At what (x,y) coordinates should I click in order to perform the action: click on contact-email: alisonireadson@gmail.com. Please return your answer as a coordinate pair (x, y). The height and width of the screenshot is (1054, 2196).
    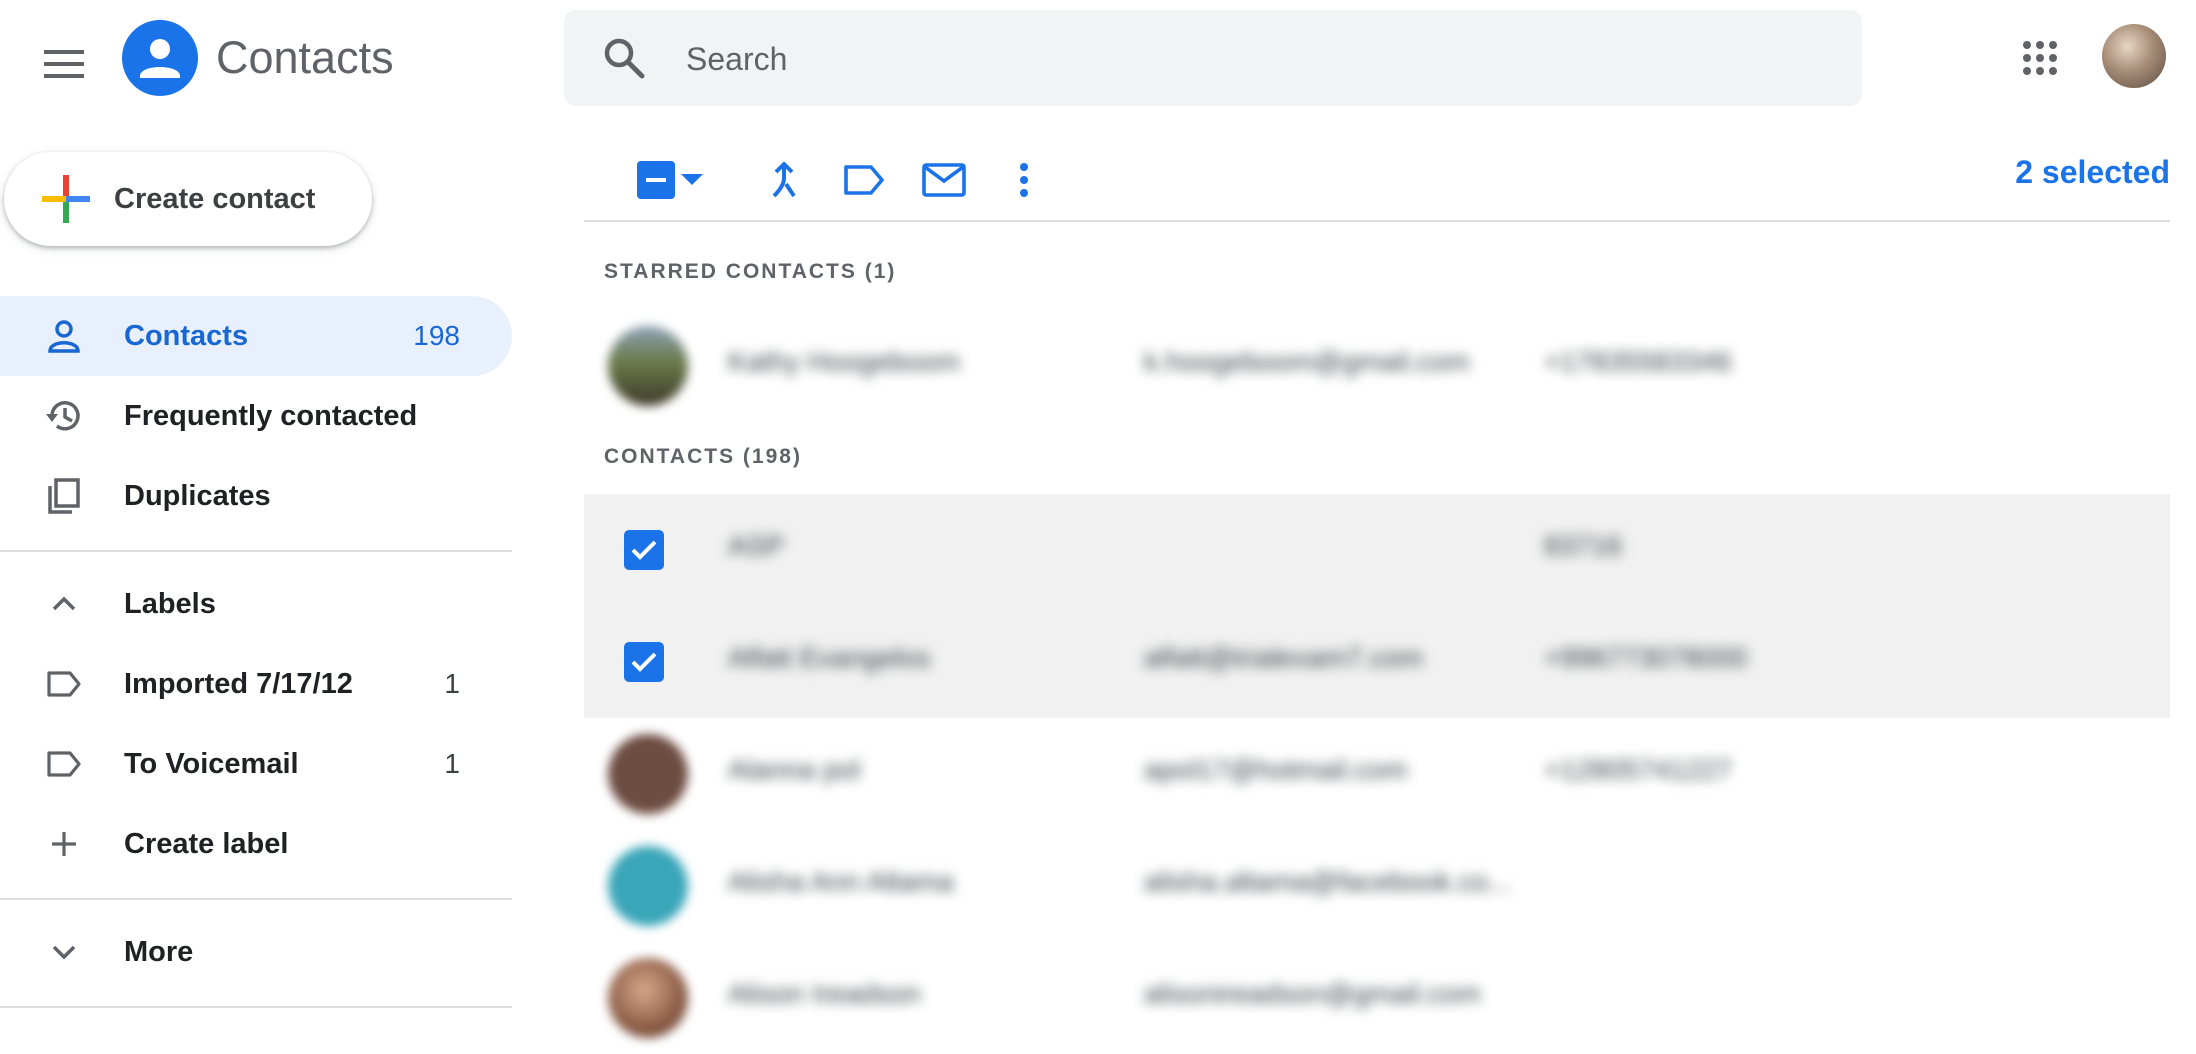
    Looking at the image, I should click on (1312, 993).